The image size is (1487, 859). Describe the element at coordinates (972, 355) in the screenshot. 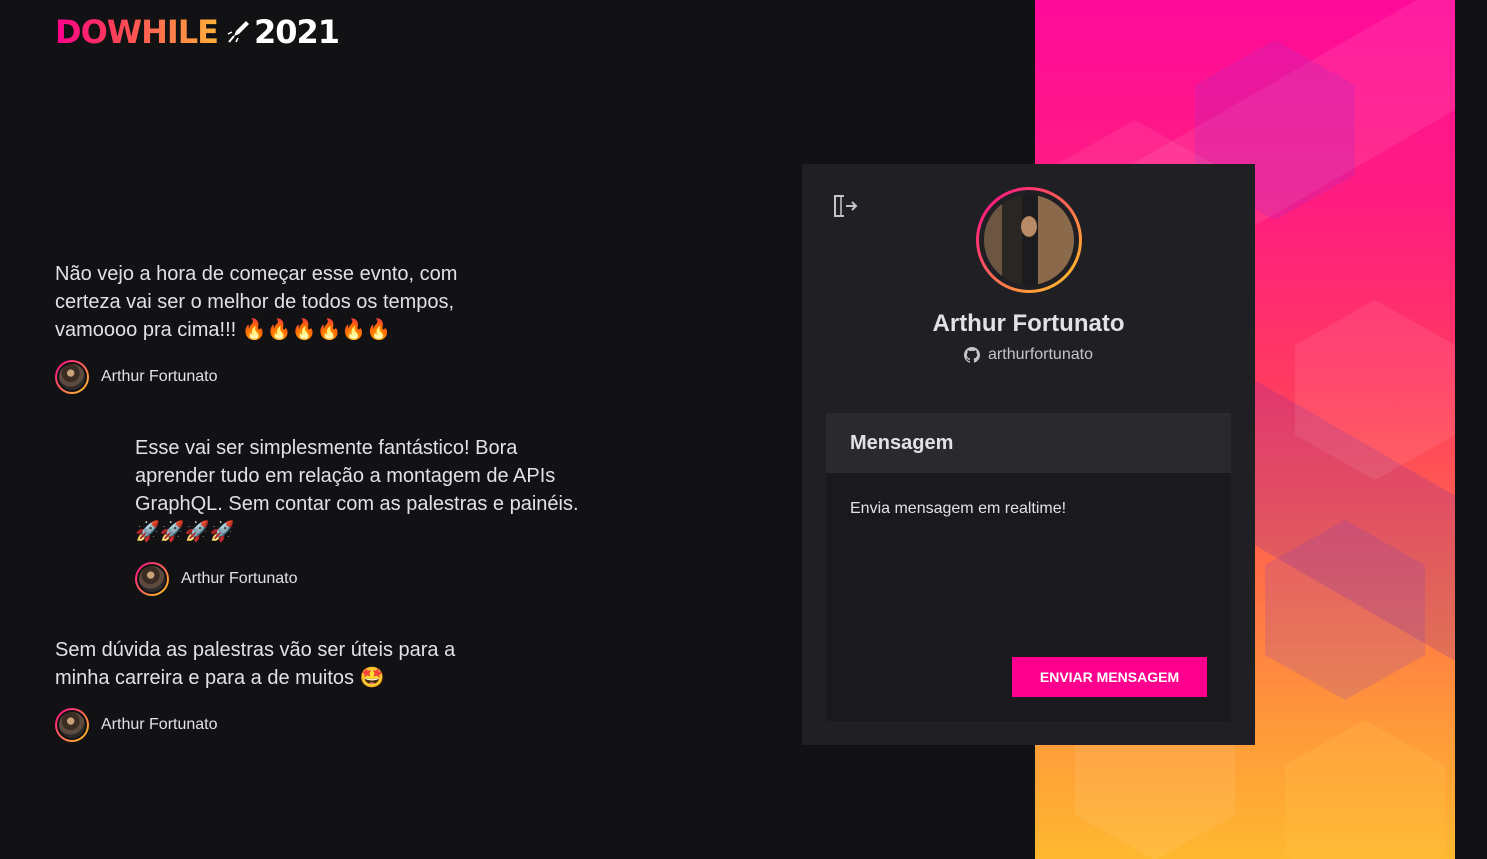

I see `github-icon` at that location.